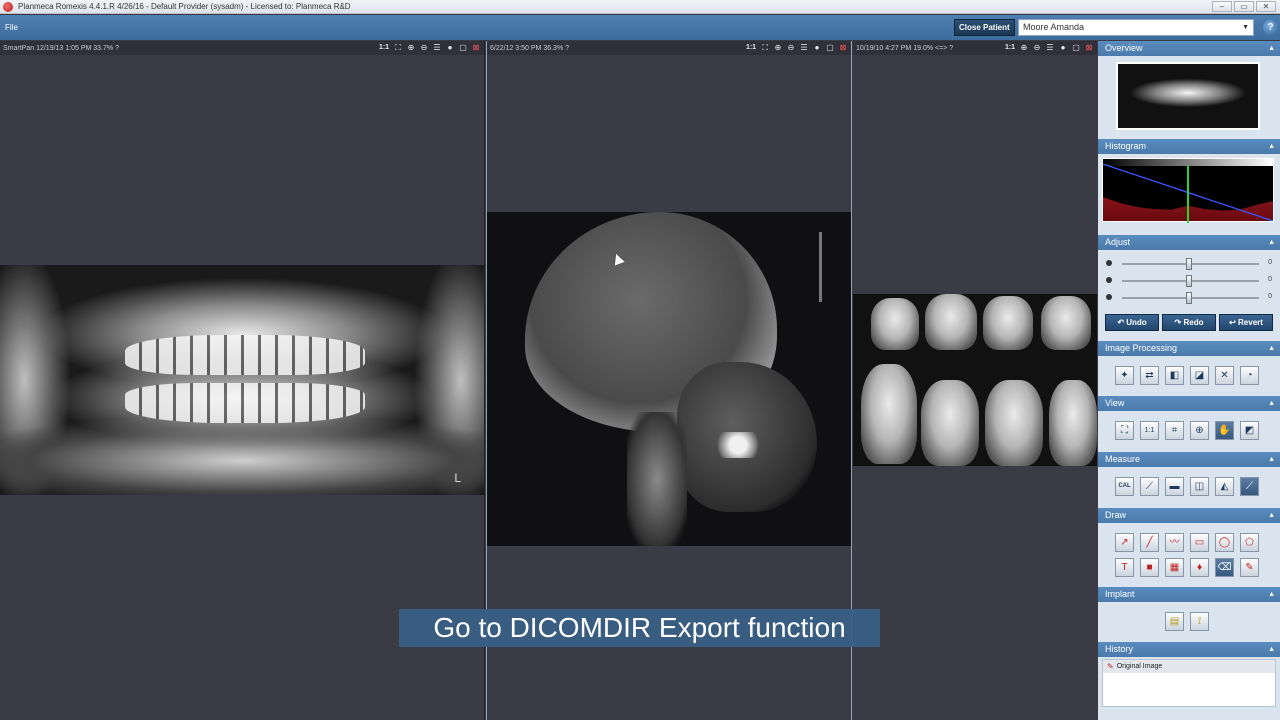 The height and width of the screenshot is (720, 1280). What do you see at coordinates (1174, 542) in the screenshot?
I see `draw-freehand-icon: 〰` at bounding box center [1174, 542].